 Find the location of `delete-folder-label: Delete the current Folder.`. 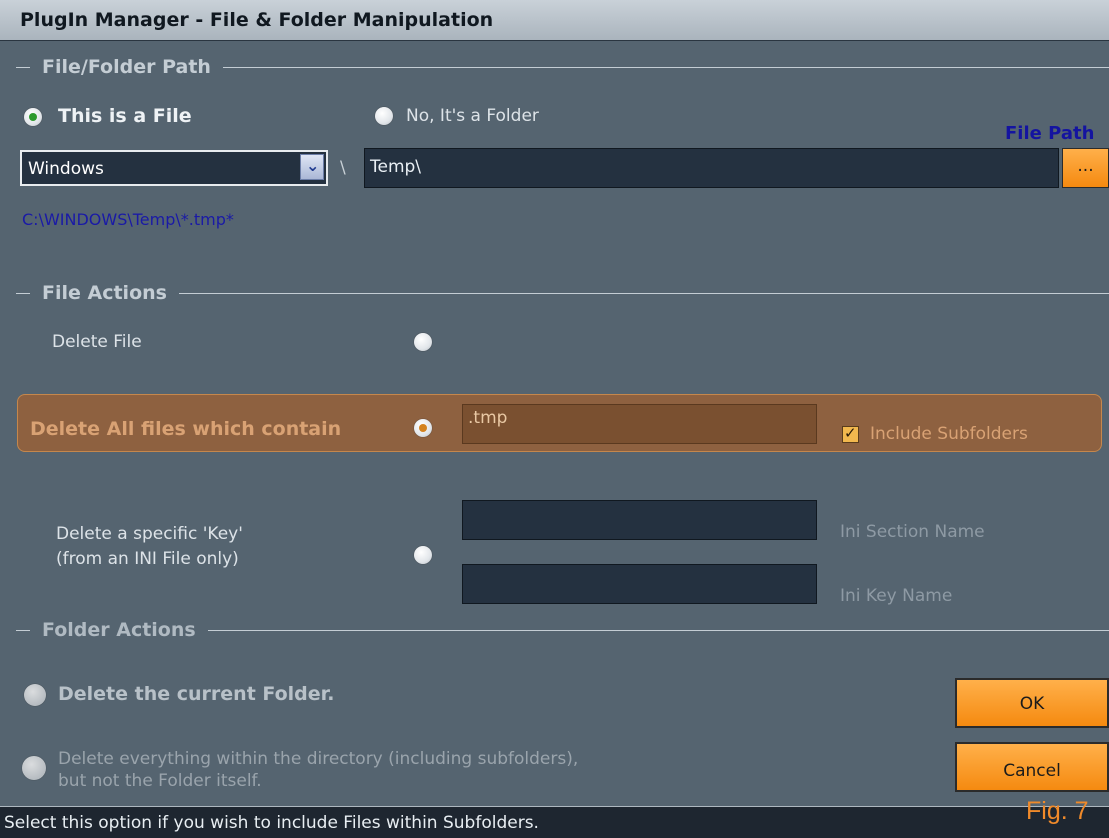

delete-folder-label: Delete the current Folder. is located at coordinates (196, 694).